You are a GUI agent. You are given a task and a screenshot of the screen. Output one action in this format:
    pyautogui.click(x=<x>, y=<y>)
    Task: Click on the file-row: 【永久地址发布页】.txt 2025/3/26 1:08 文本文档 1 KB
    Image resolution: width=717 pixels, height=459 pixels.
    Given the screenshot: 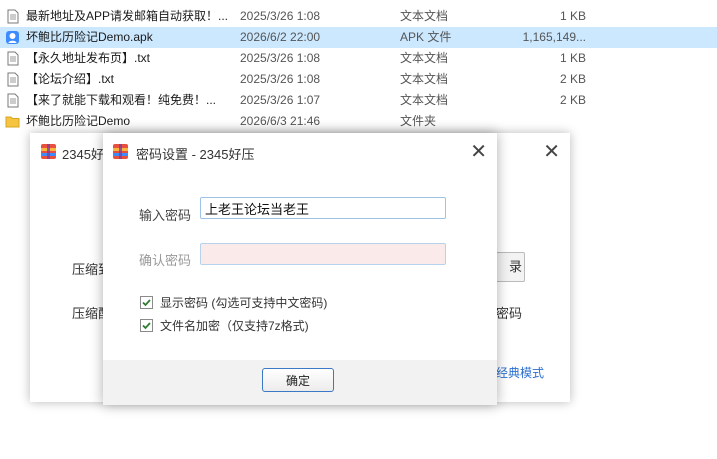 What is the action you would take?
    pyautogui.click(x=358, y=58)
    